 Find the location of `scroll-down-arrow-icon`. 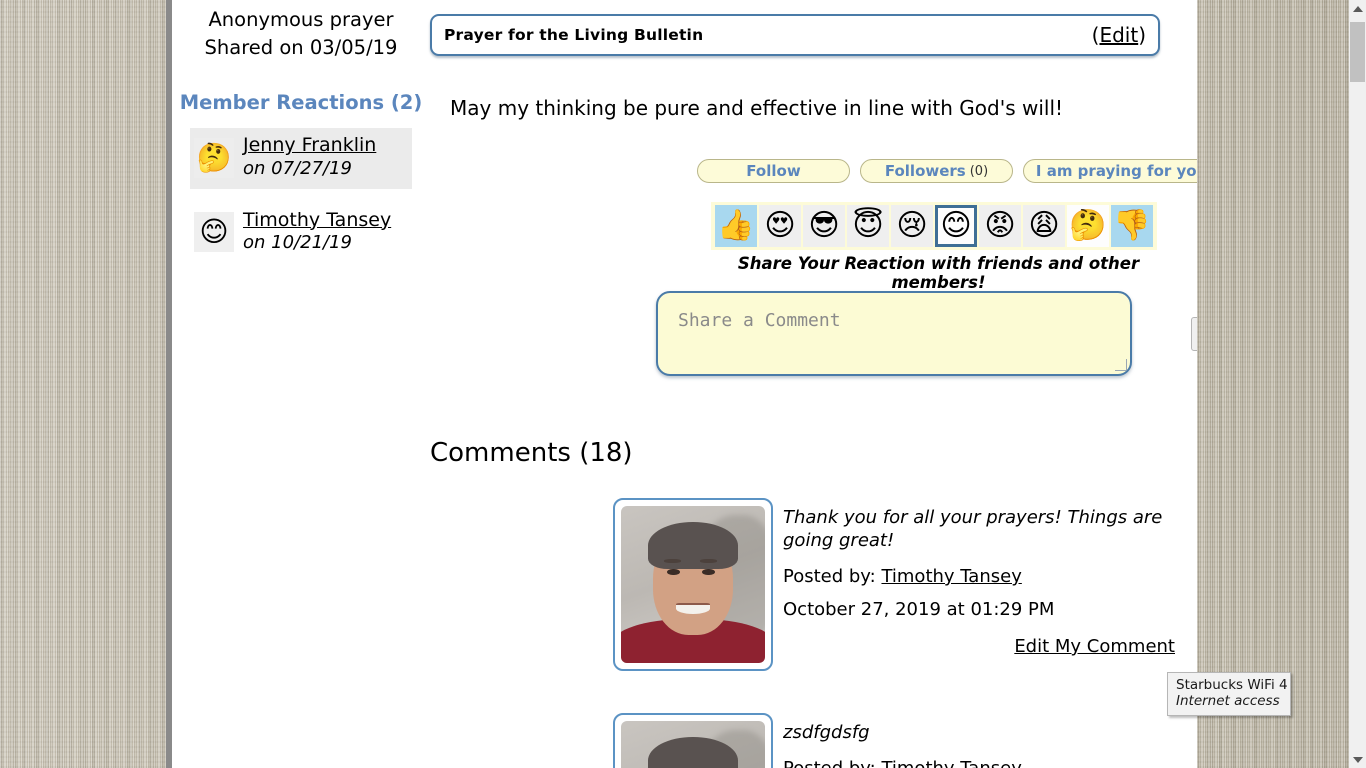

scroll-down-arrow-icon is located at coordinates (1357, 759).